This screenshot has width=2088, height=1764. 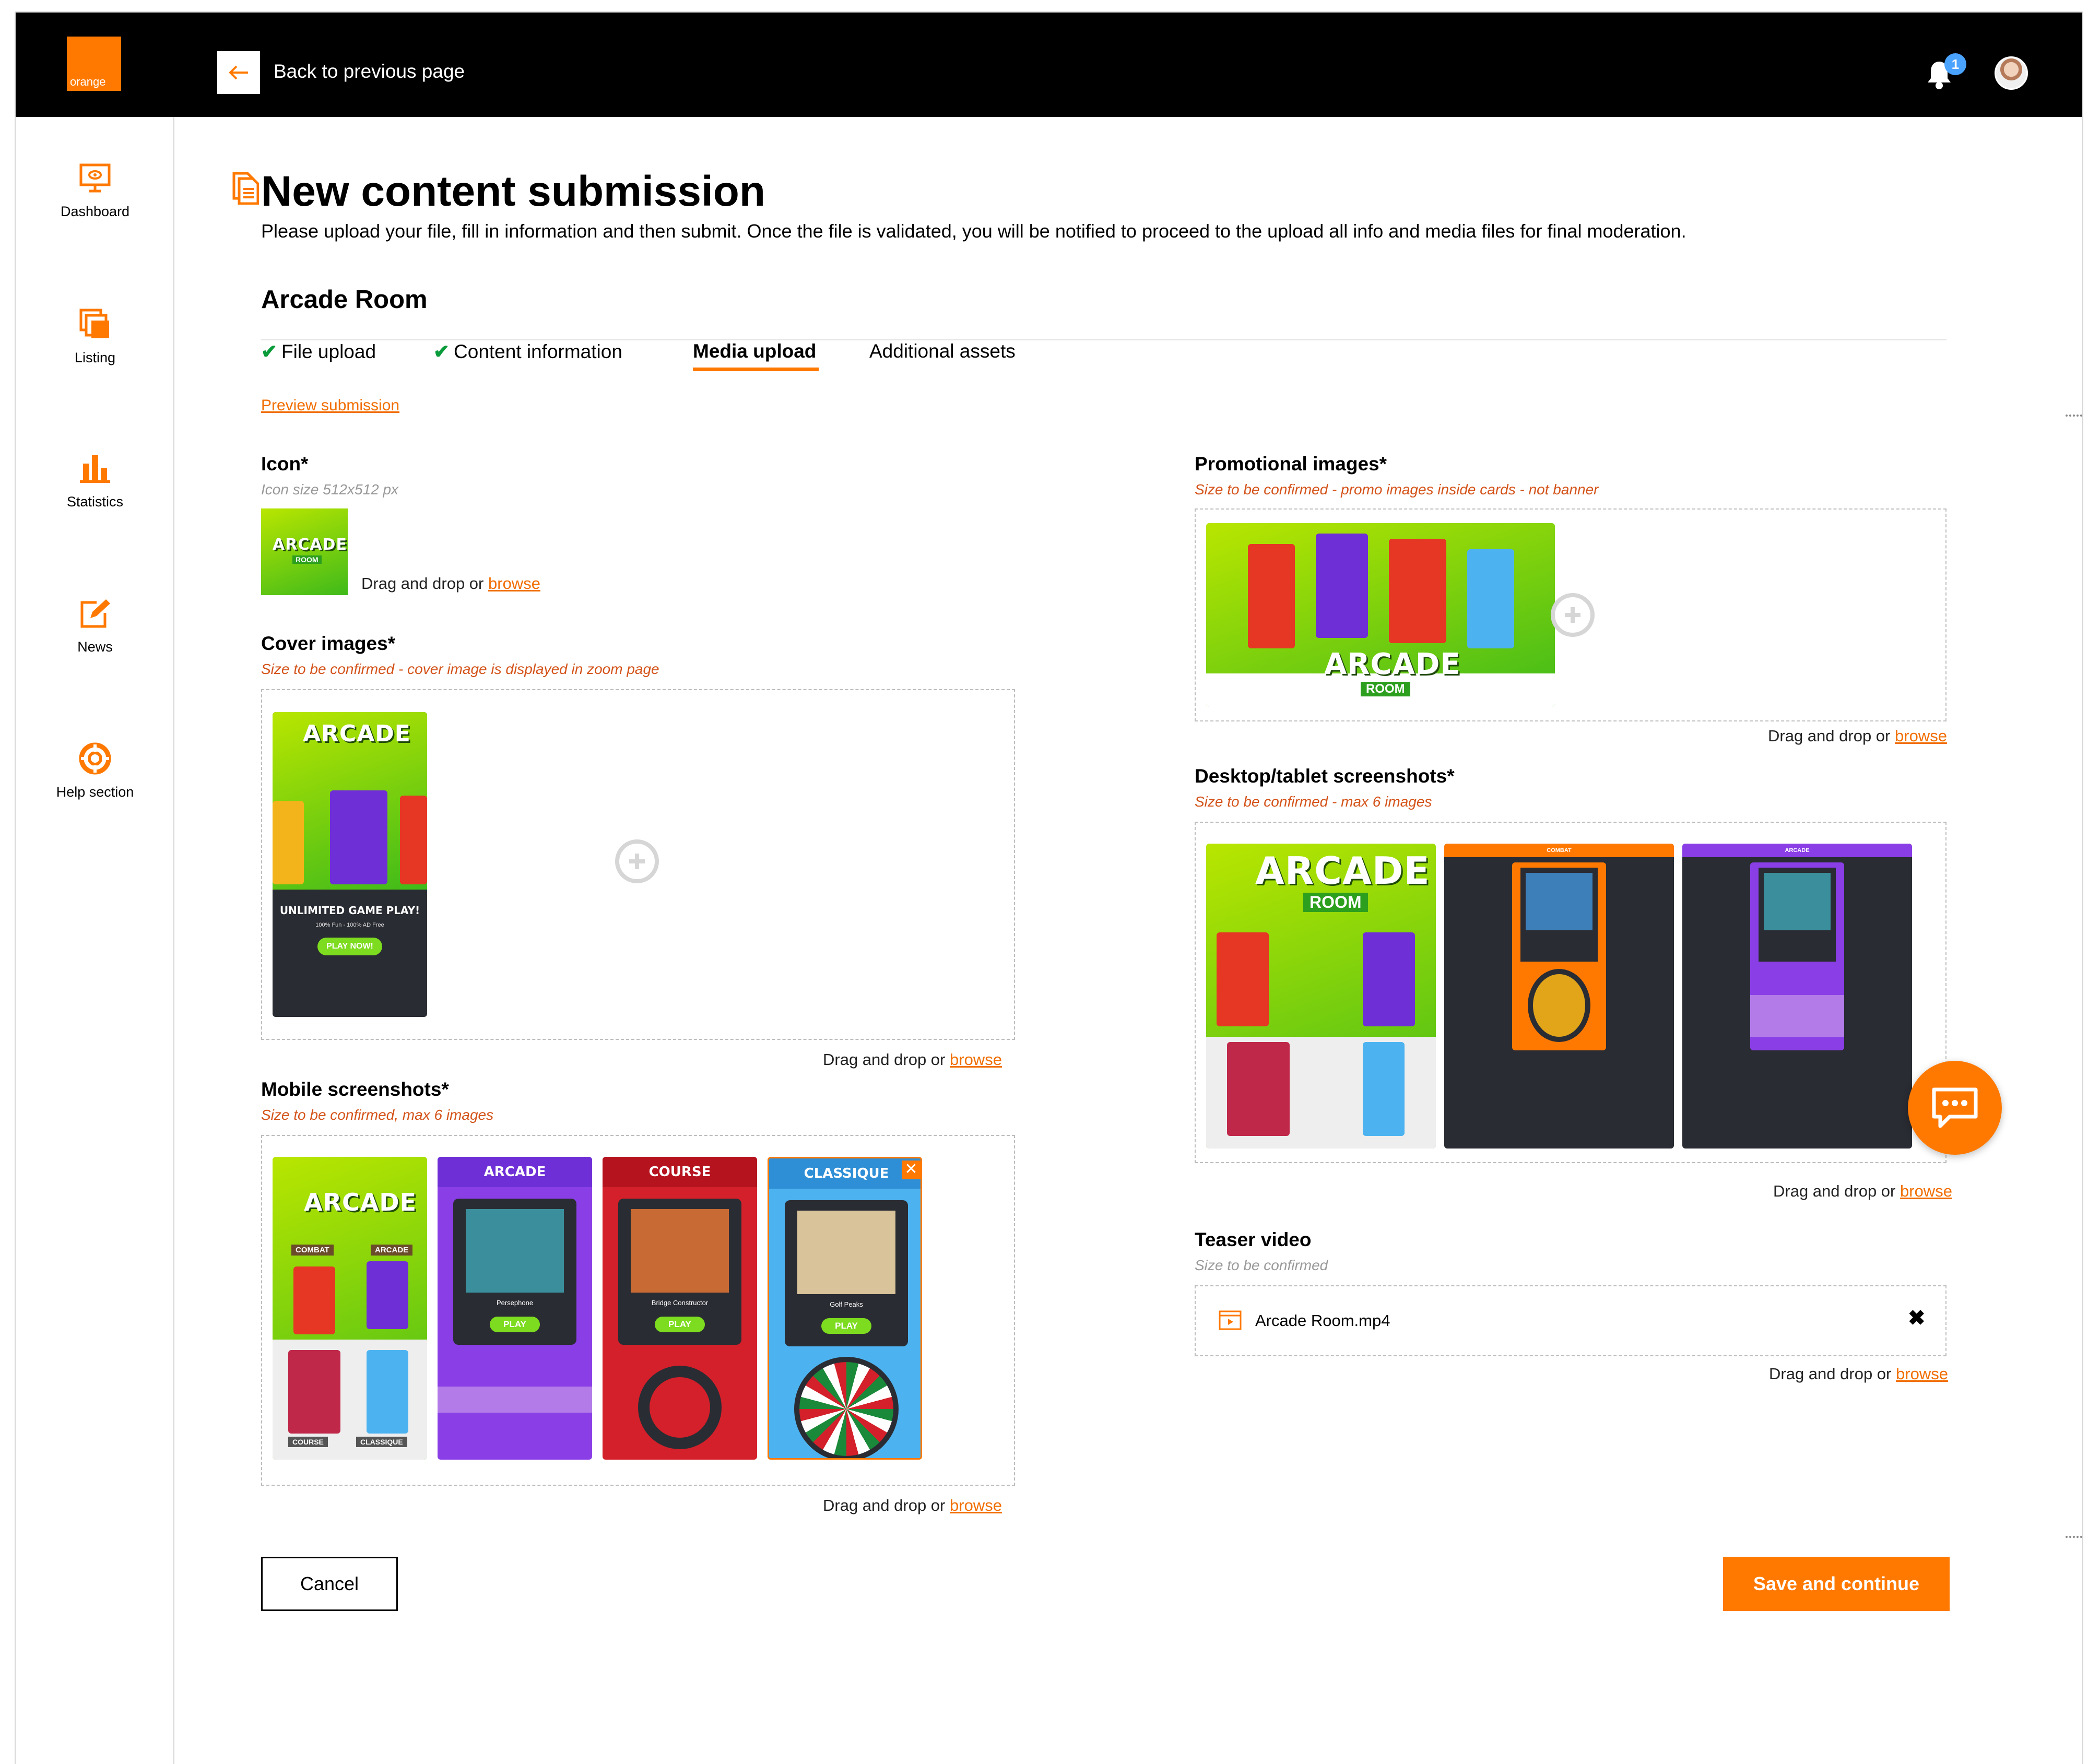 I want to click on avatar, so click(x=2011, y=73).